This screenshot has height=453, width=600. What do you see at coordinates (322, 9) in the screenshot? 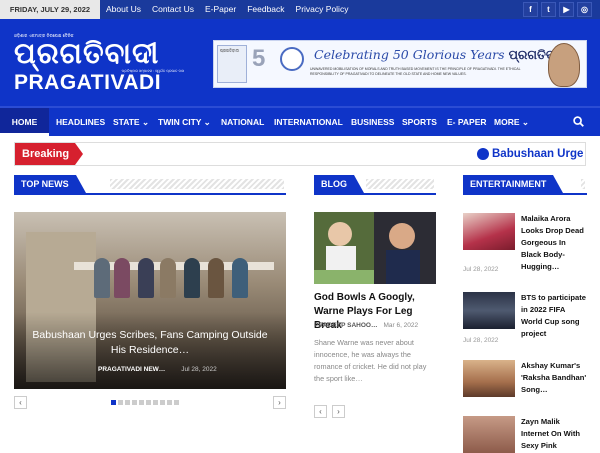
I see `top-link-privacy: Privacy Policy` at bounding box center [322, 9].